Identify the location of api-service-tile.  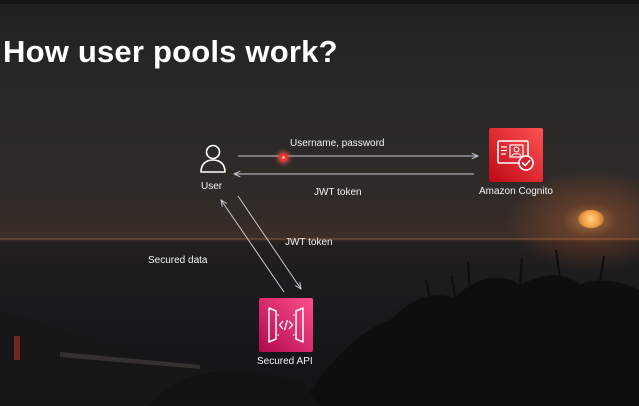
(286, 325).